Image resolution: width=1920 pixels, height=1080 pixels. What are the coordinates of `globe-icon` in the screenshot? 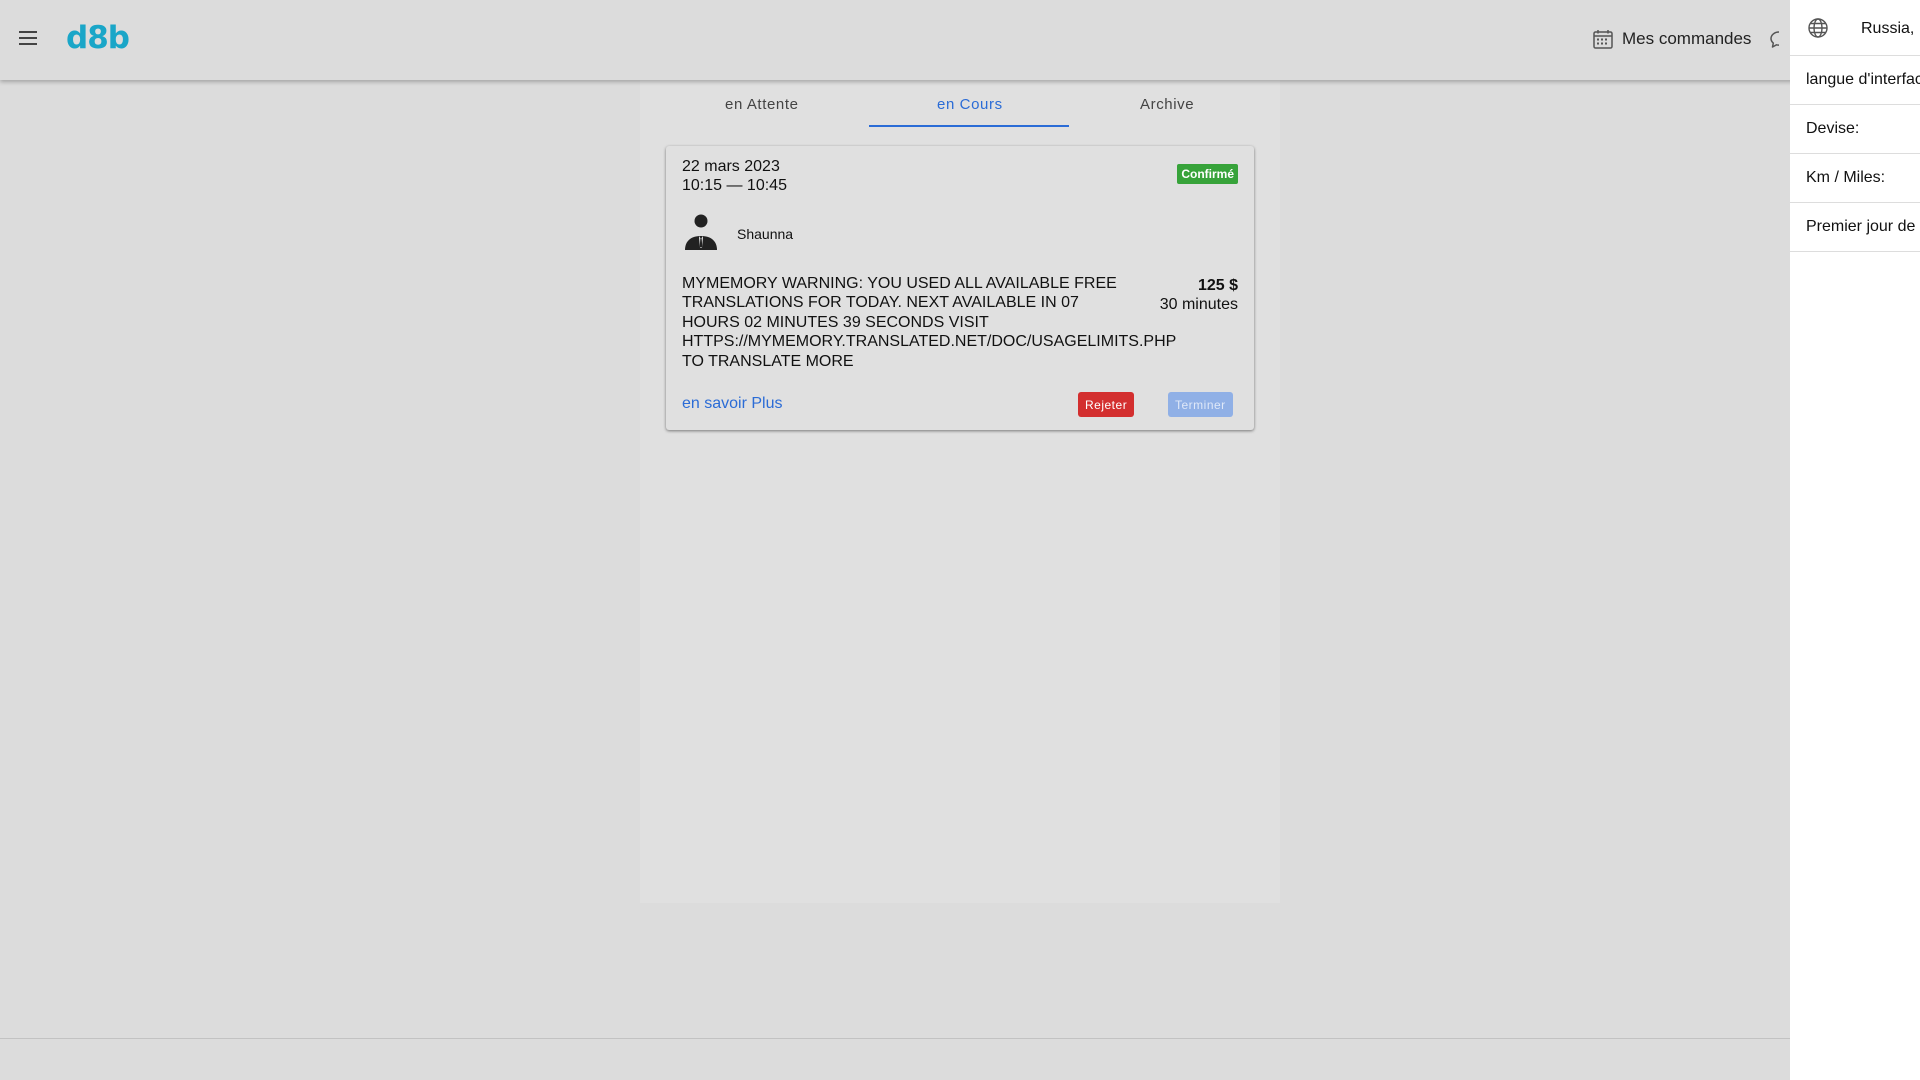 It's located at (1818, 28).